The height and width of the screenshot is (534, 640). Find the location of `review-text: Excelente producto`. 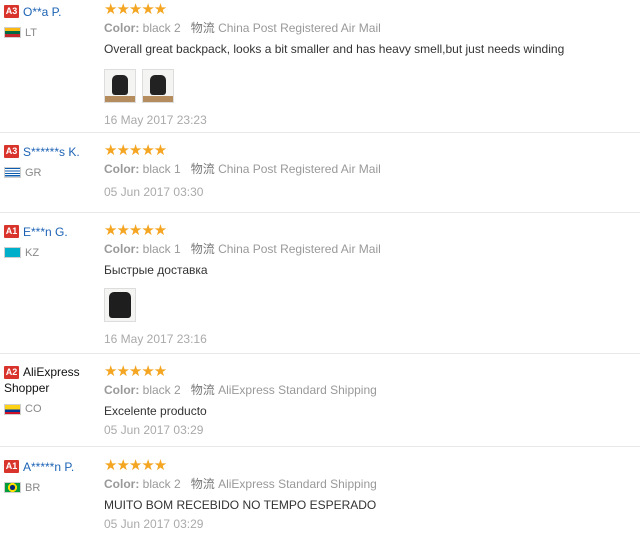

review-text: Excelente producto is located at coordinates (155, 411).